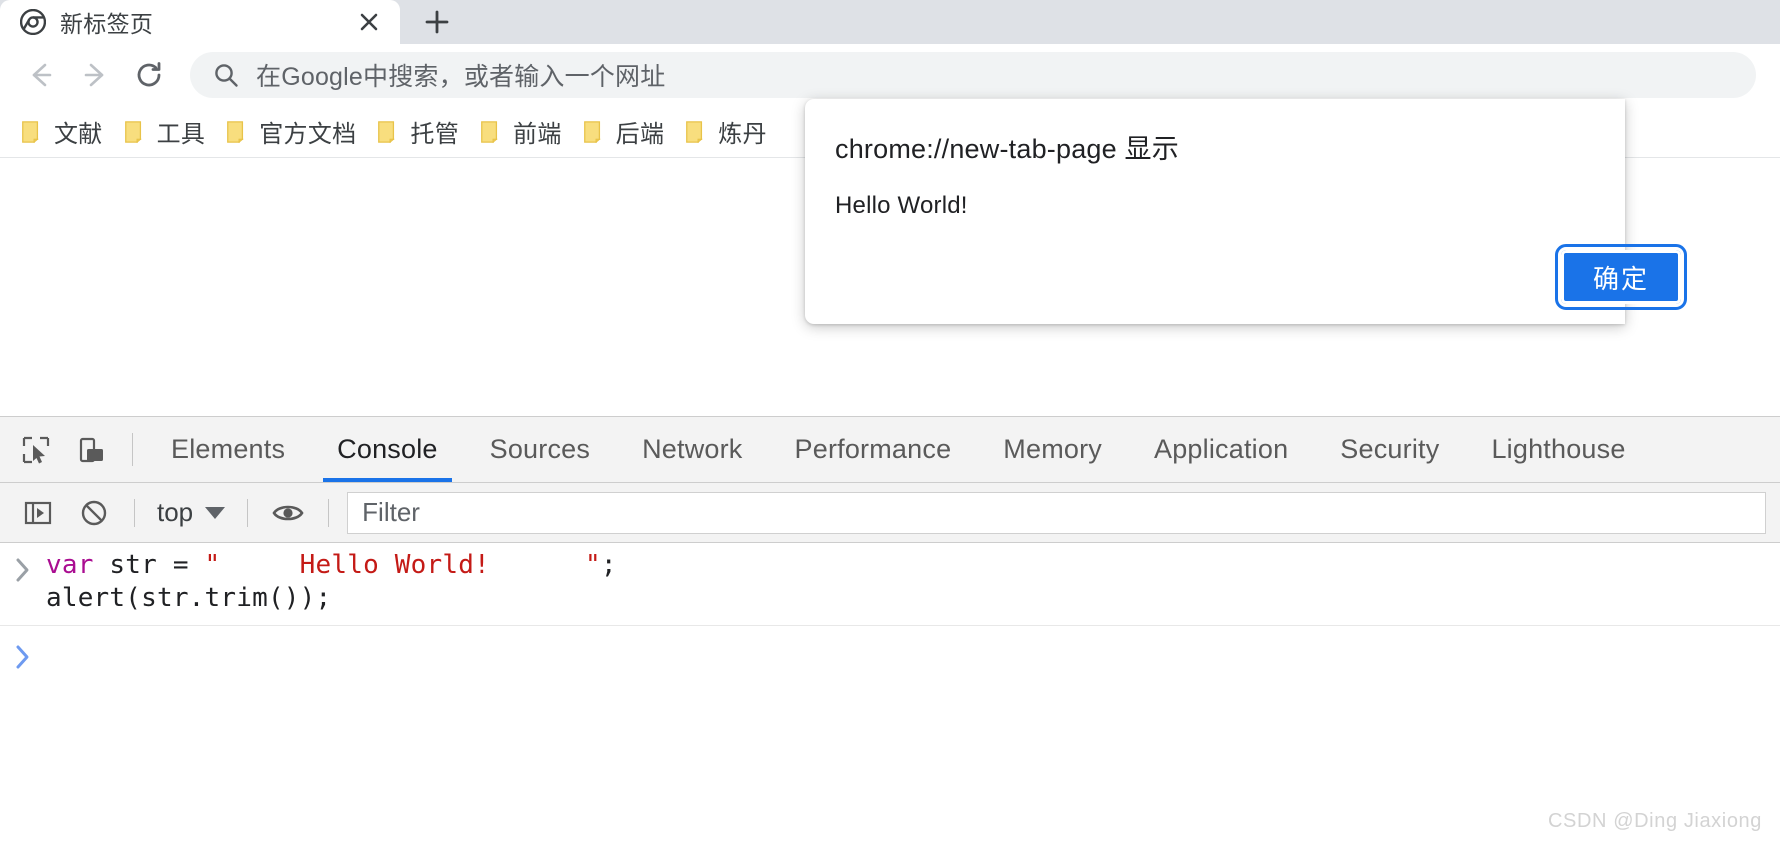 This screenshot has width=1780, height=843. Describe the element at coordinates (215, 512) in the screenshot. I see `chevron-down-icon` at that location.